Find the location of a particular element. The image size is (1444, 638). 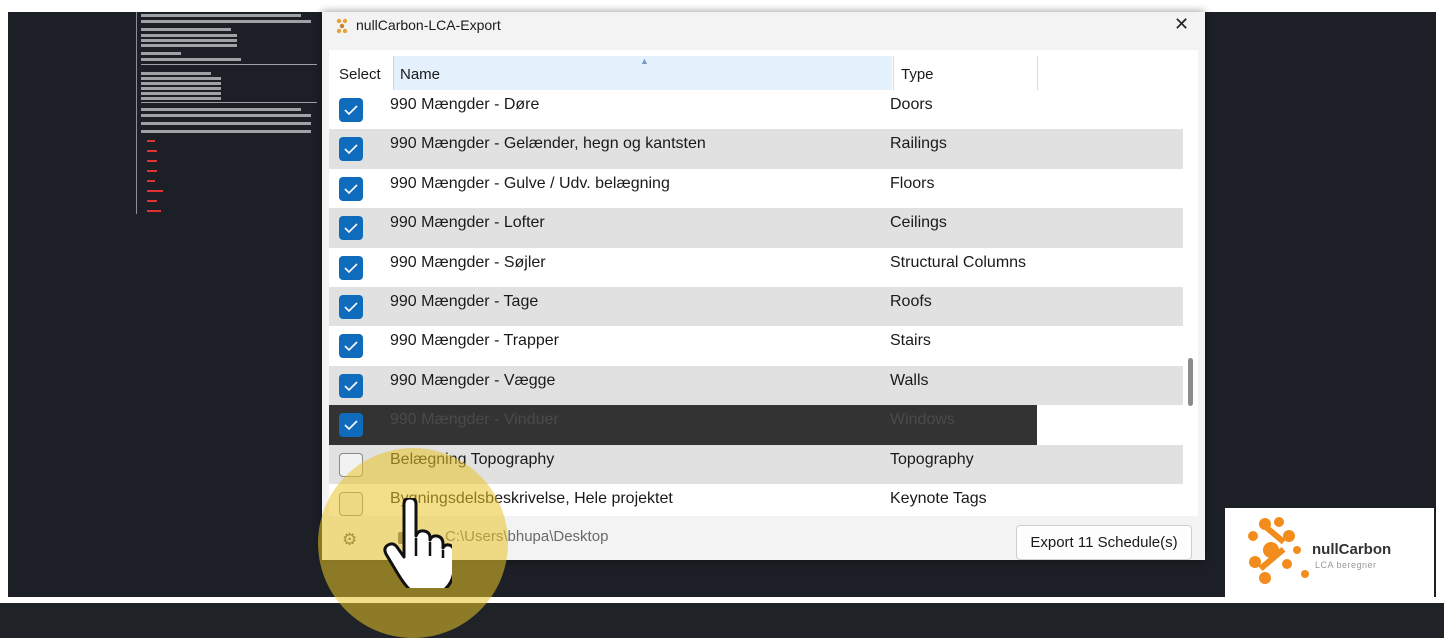

column-header-type: Type is located at coordinates (965, 73).